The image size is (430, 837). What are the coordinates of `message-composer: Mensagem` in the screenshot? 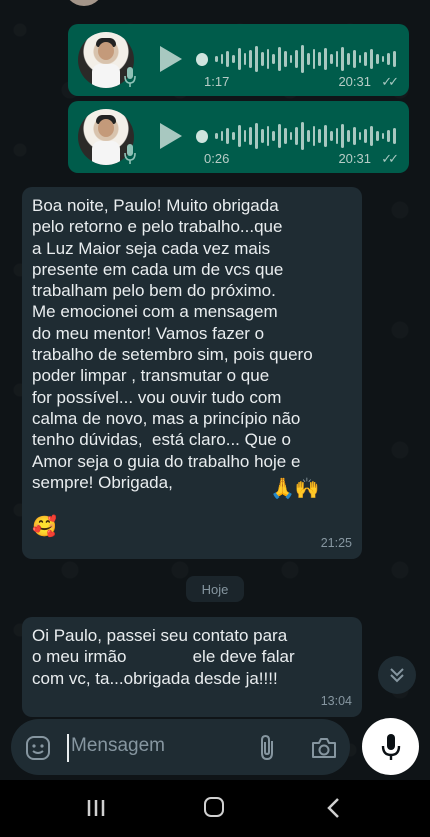 It's located at (180, 747).